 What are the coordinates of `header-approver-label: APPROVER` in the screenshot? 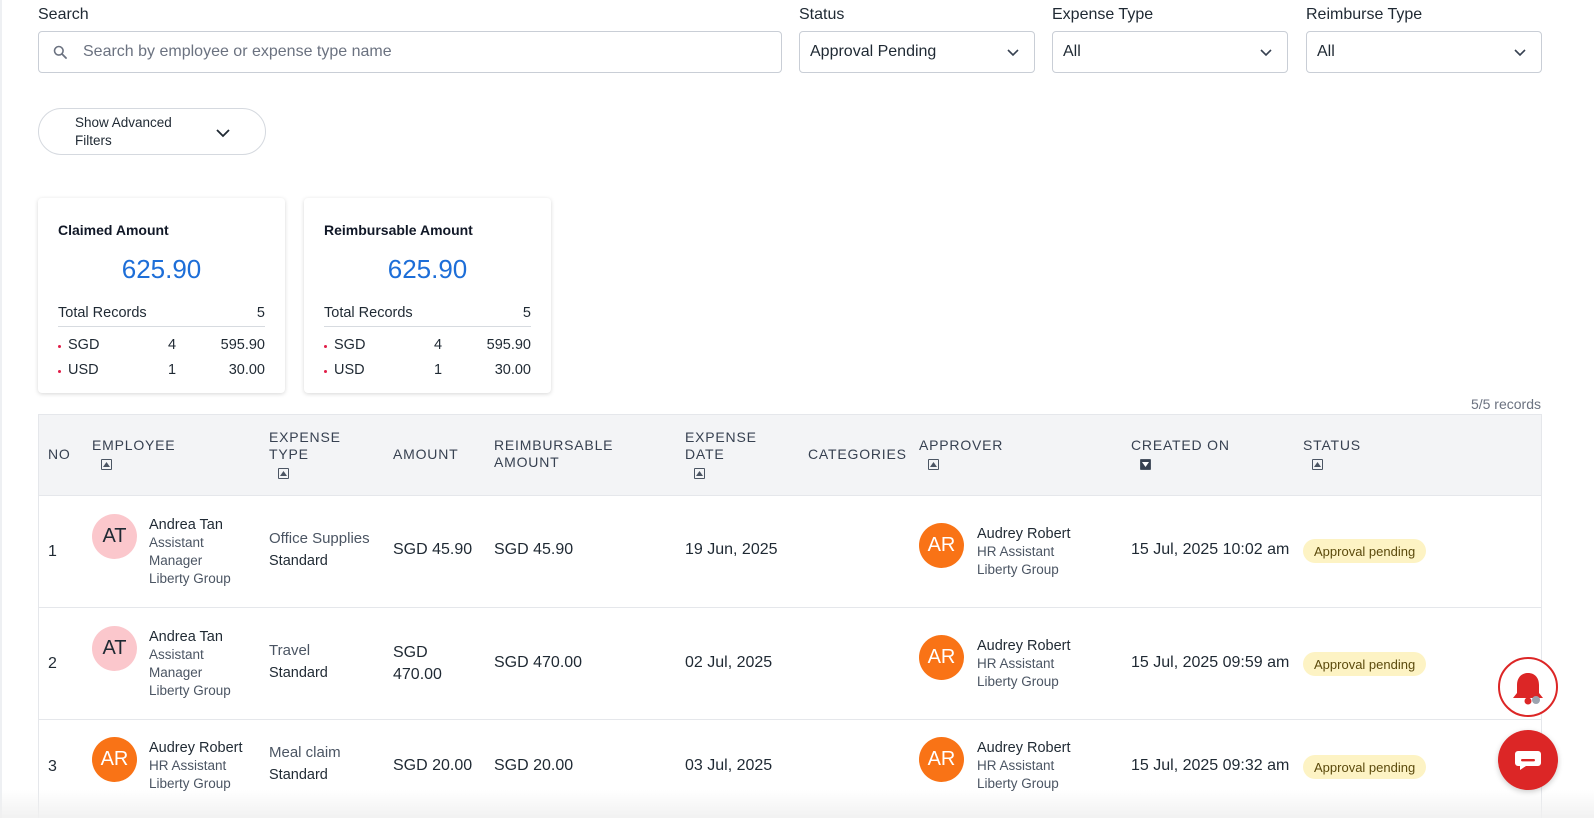 It's located at (961, 445).